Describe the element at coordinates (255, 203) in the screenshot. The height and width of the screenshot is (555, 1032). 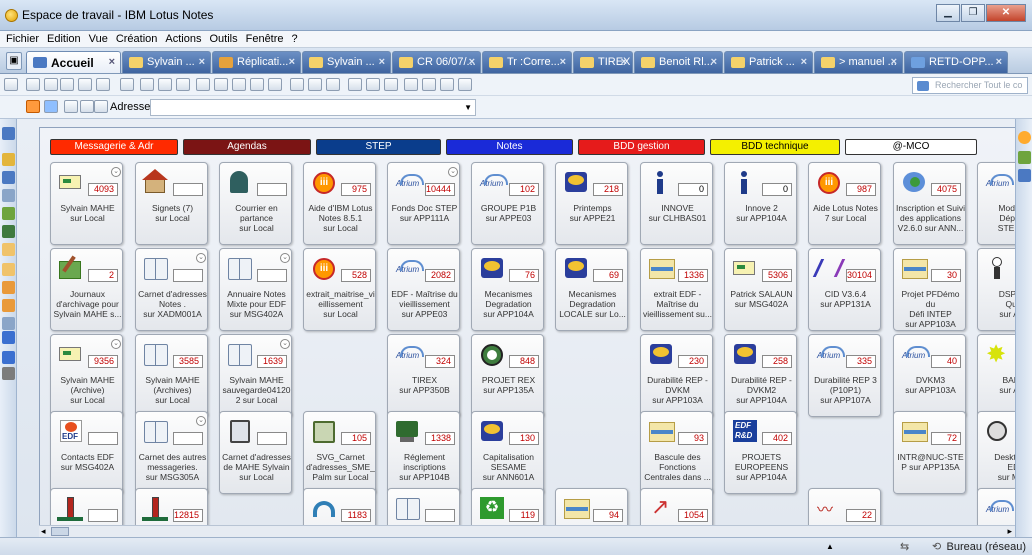
I see `database-card: Courrier en partance sur Local` at that location.